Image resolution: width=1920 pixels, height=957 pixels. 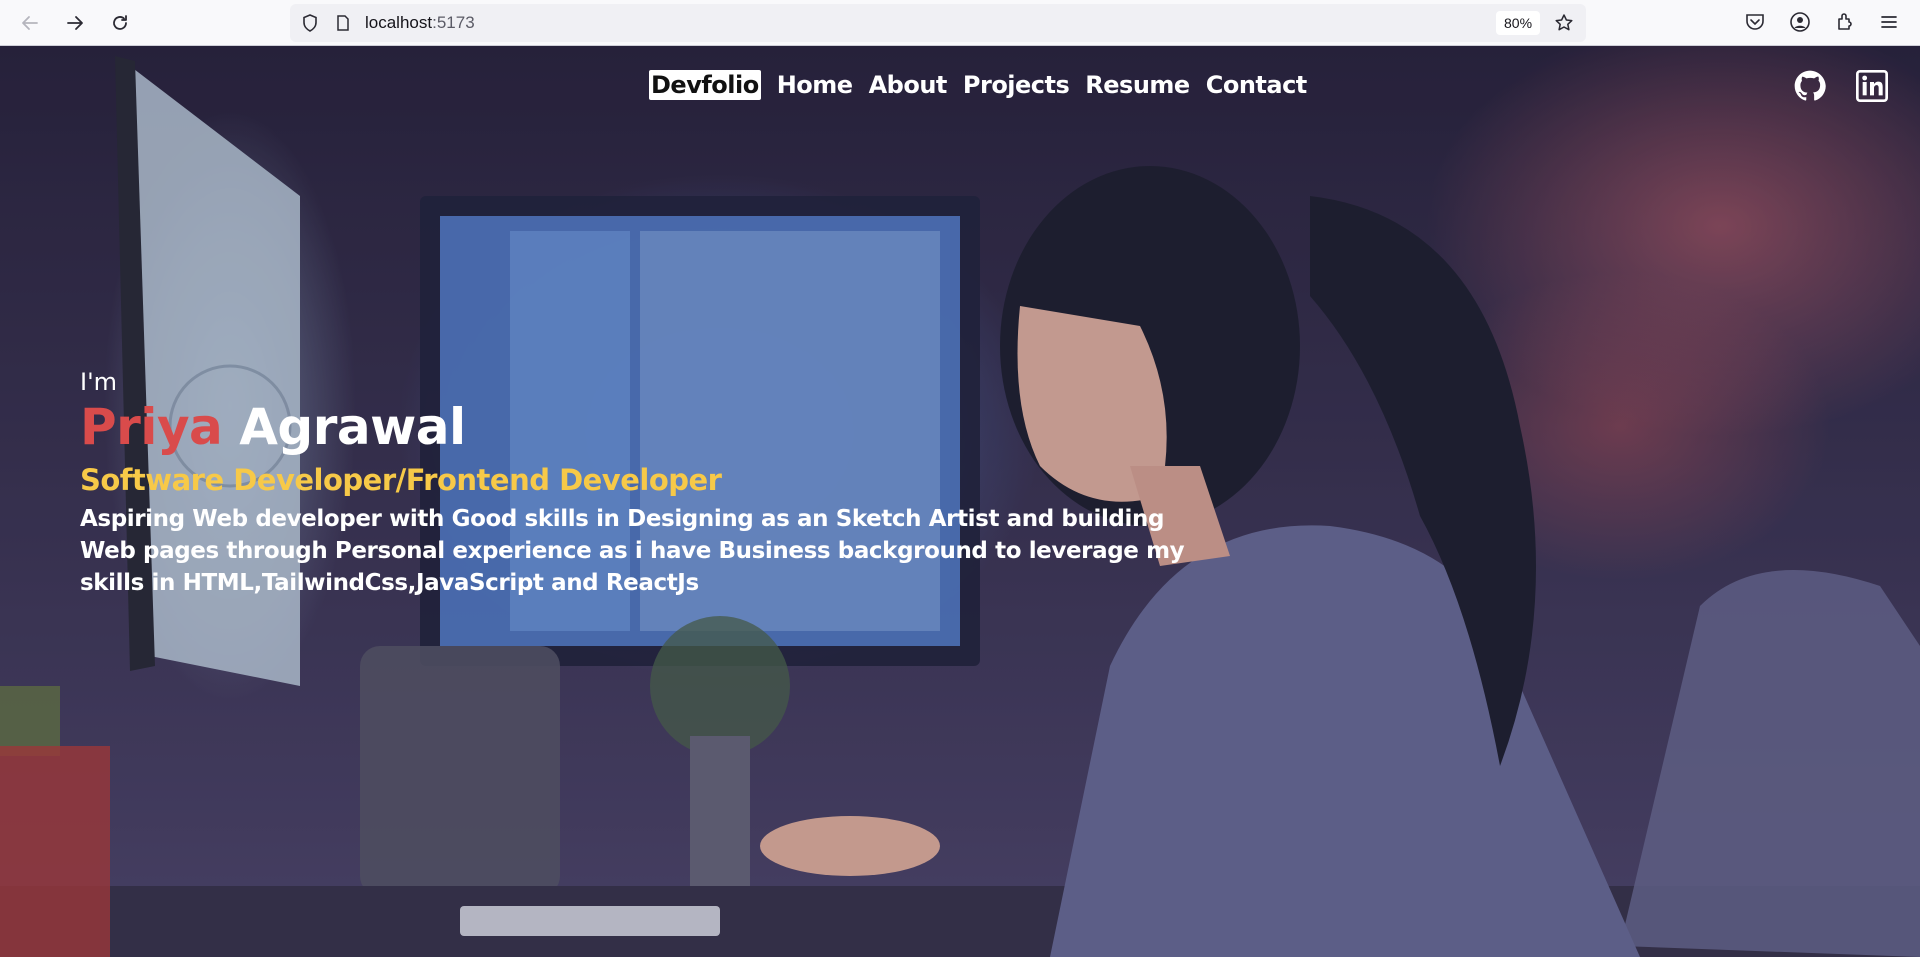 I want to click on menu-icon, so click(x=1889, y=22).